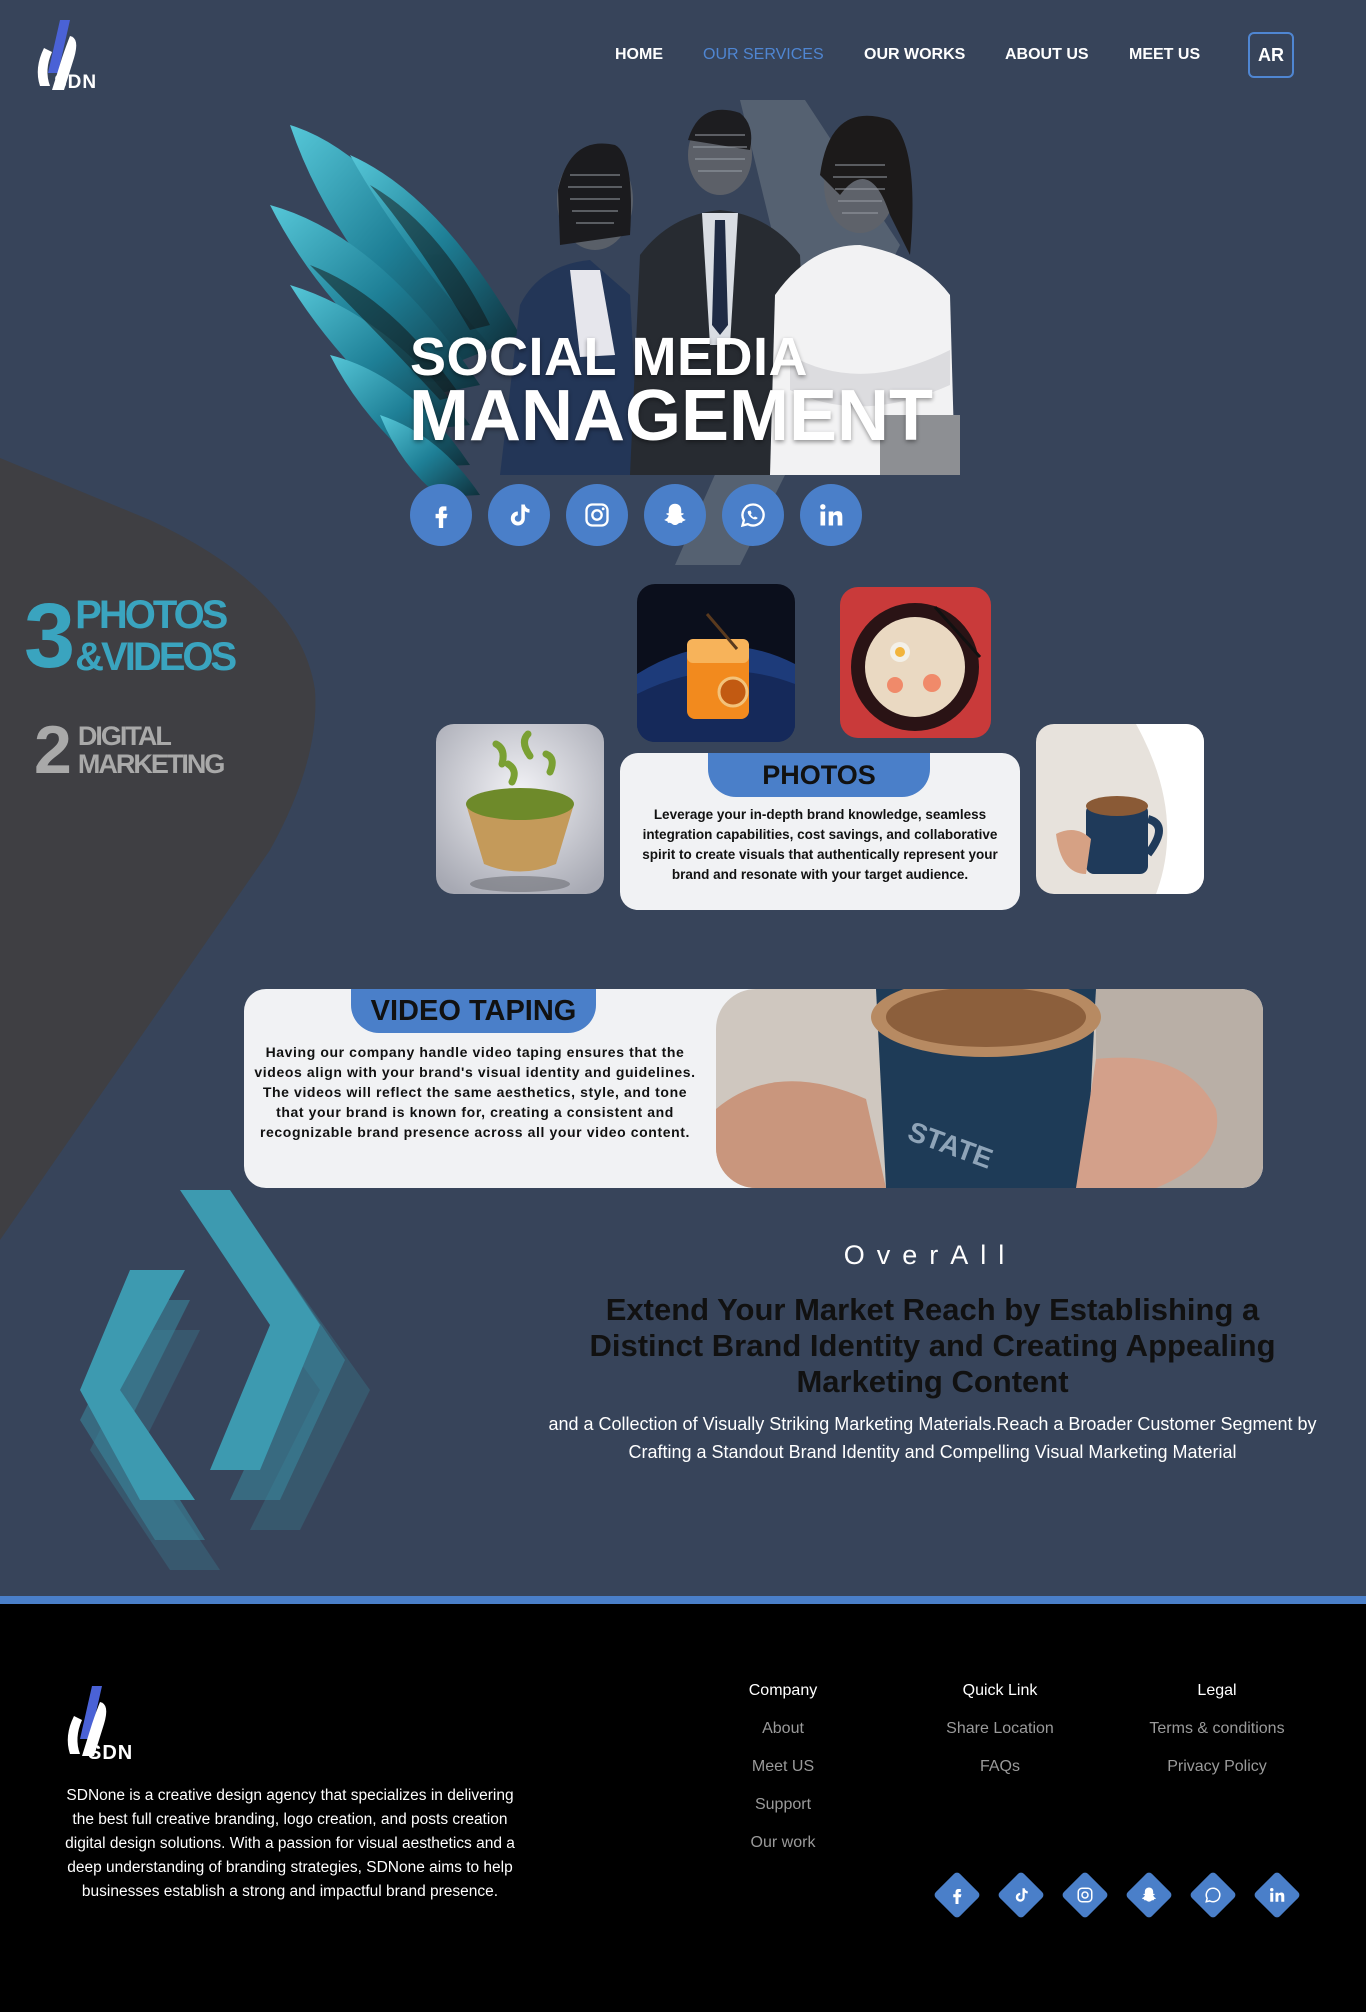 This screenshot has height=2012, width=1366. I want to click on video-card-title: VIDEO TAPING, so click(473, 1011).